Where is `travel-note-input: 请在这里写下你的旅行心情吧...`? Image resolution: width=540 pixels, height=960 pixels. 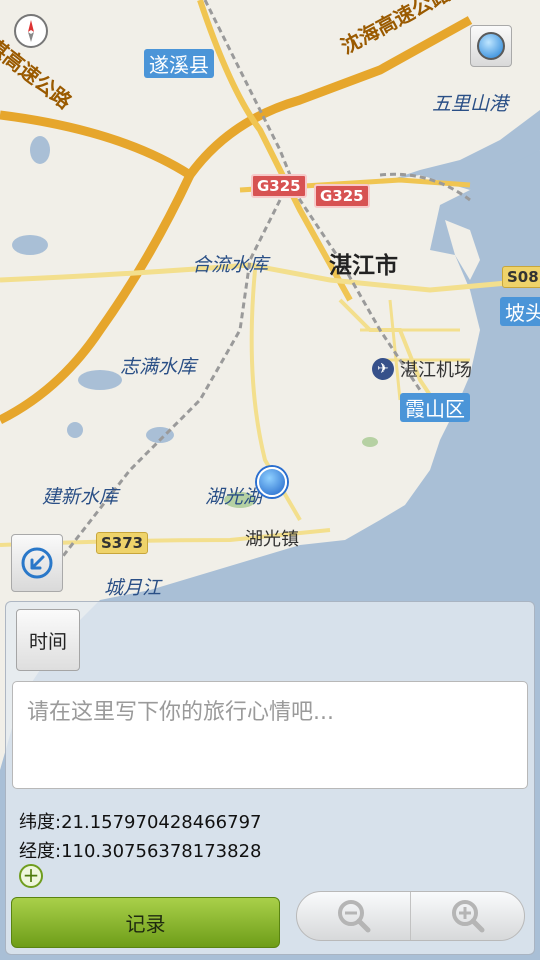 travel-note-input: 请在这里写下你的旅行心情吧... is located at coordinates (270, 735).